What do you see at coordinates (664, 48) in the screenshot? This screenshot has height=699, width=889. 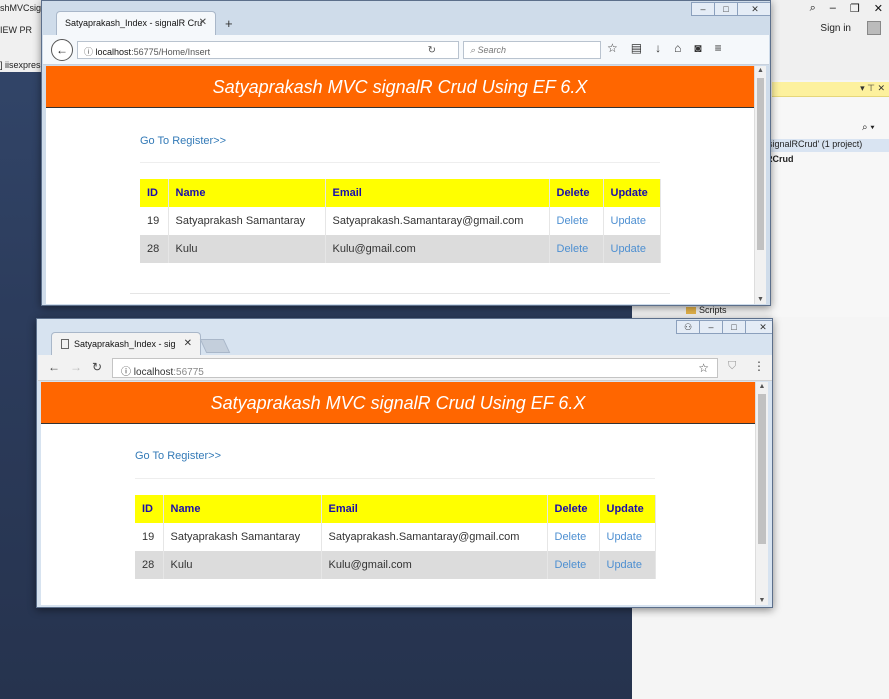 I see `toolbar-icons: ☆ ▤ ↓ ⌂ ◙ ≡` at bounding box center [664, 48].